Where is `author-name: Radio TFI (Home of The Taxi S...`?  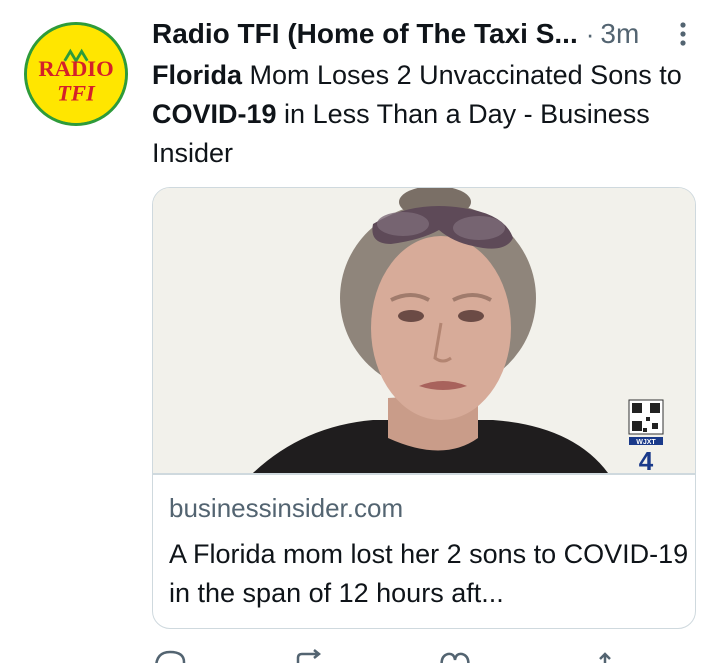 author-name: Radio TFI (Home of The Taxi S... is located at coordinates (365, 34).